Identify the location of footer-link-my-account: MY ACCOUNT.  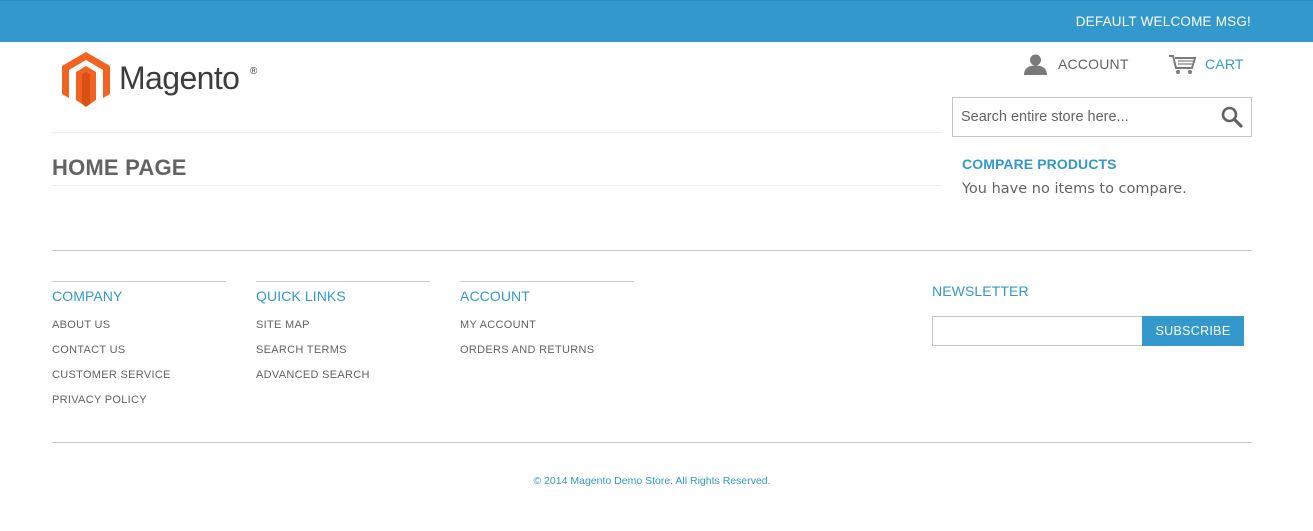
(547, 331).